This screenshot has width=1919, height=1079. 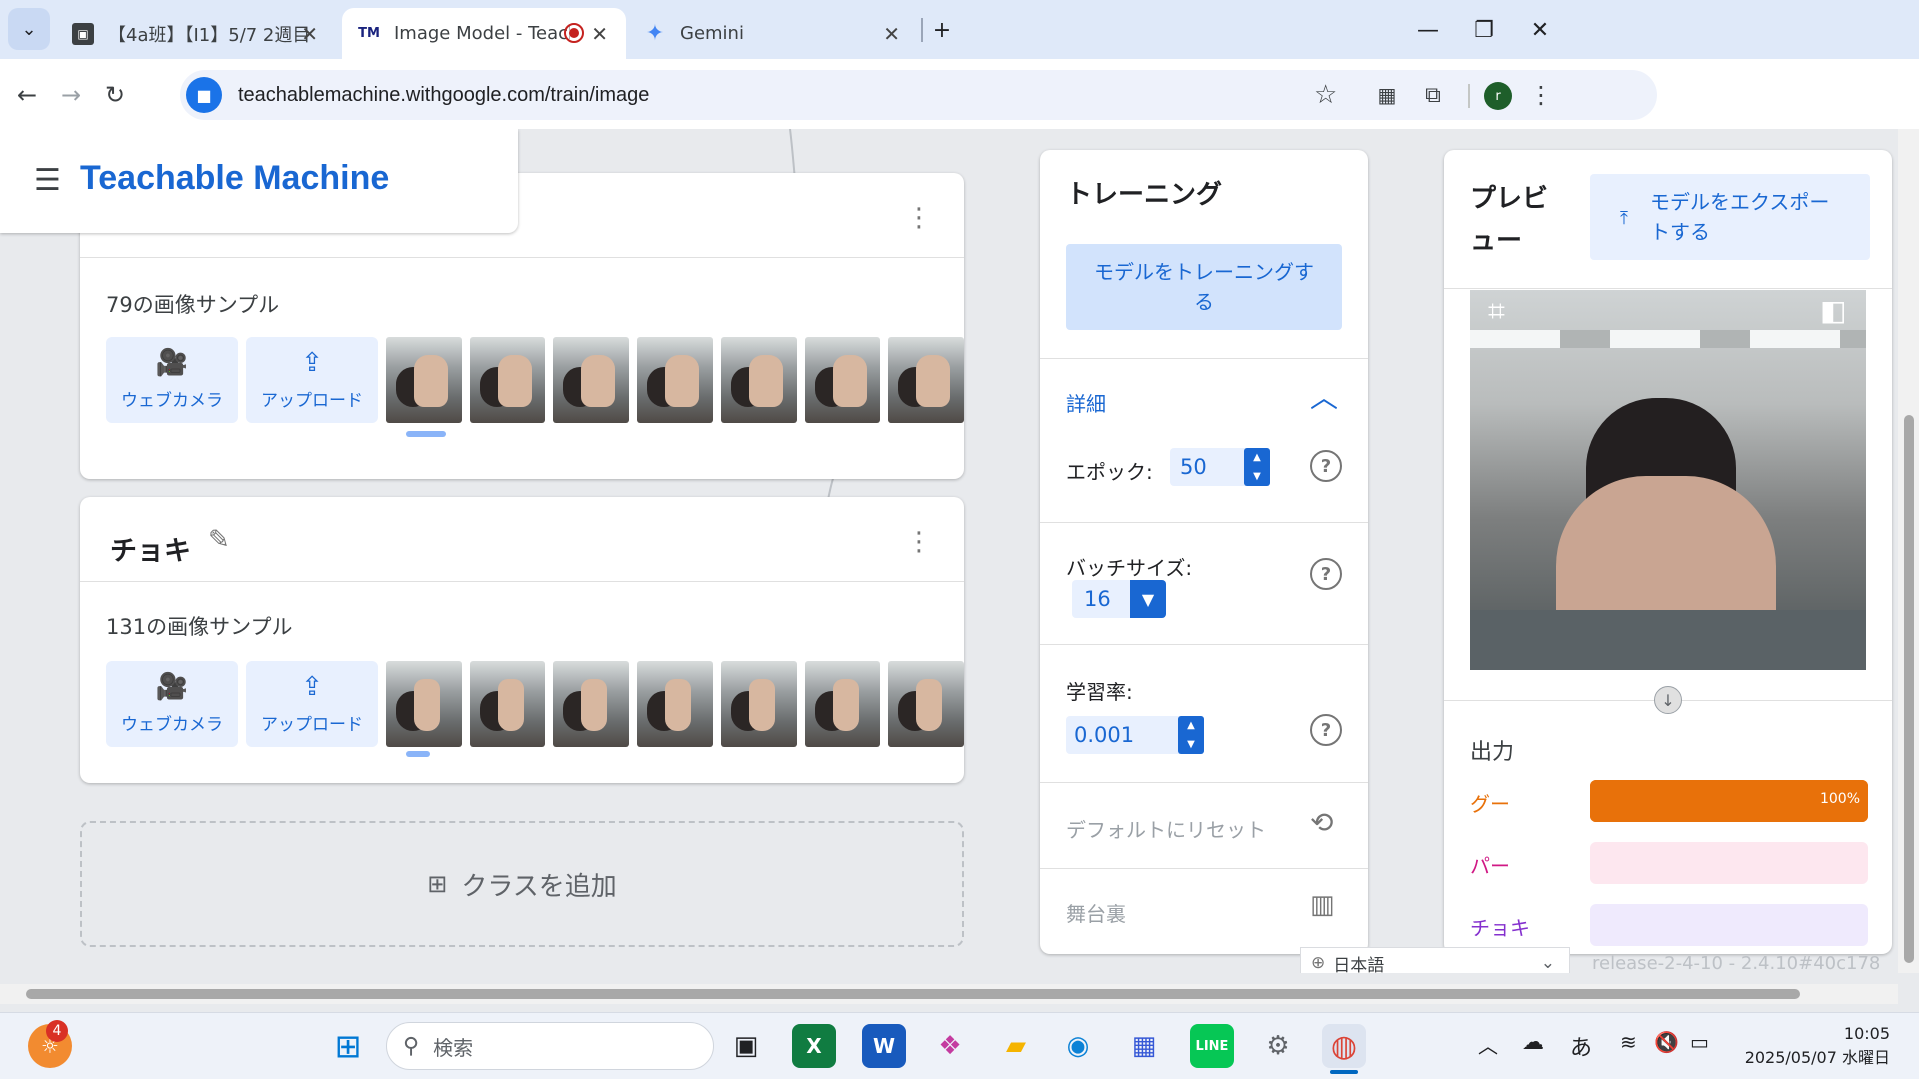 What do you see at coordinates (1322, 905) in the screenshot?
I see `bar-chart-icon: ▥` at bounding box center [1322, 905].